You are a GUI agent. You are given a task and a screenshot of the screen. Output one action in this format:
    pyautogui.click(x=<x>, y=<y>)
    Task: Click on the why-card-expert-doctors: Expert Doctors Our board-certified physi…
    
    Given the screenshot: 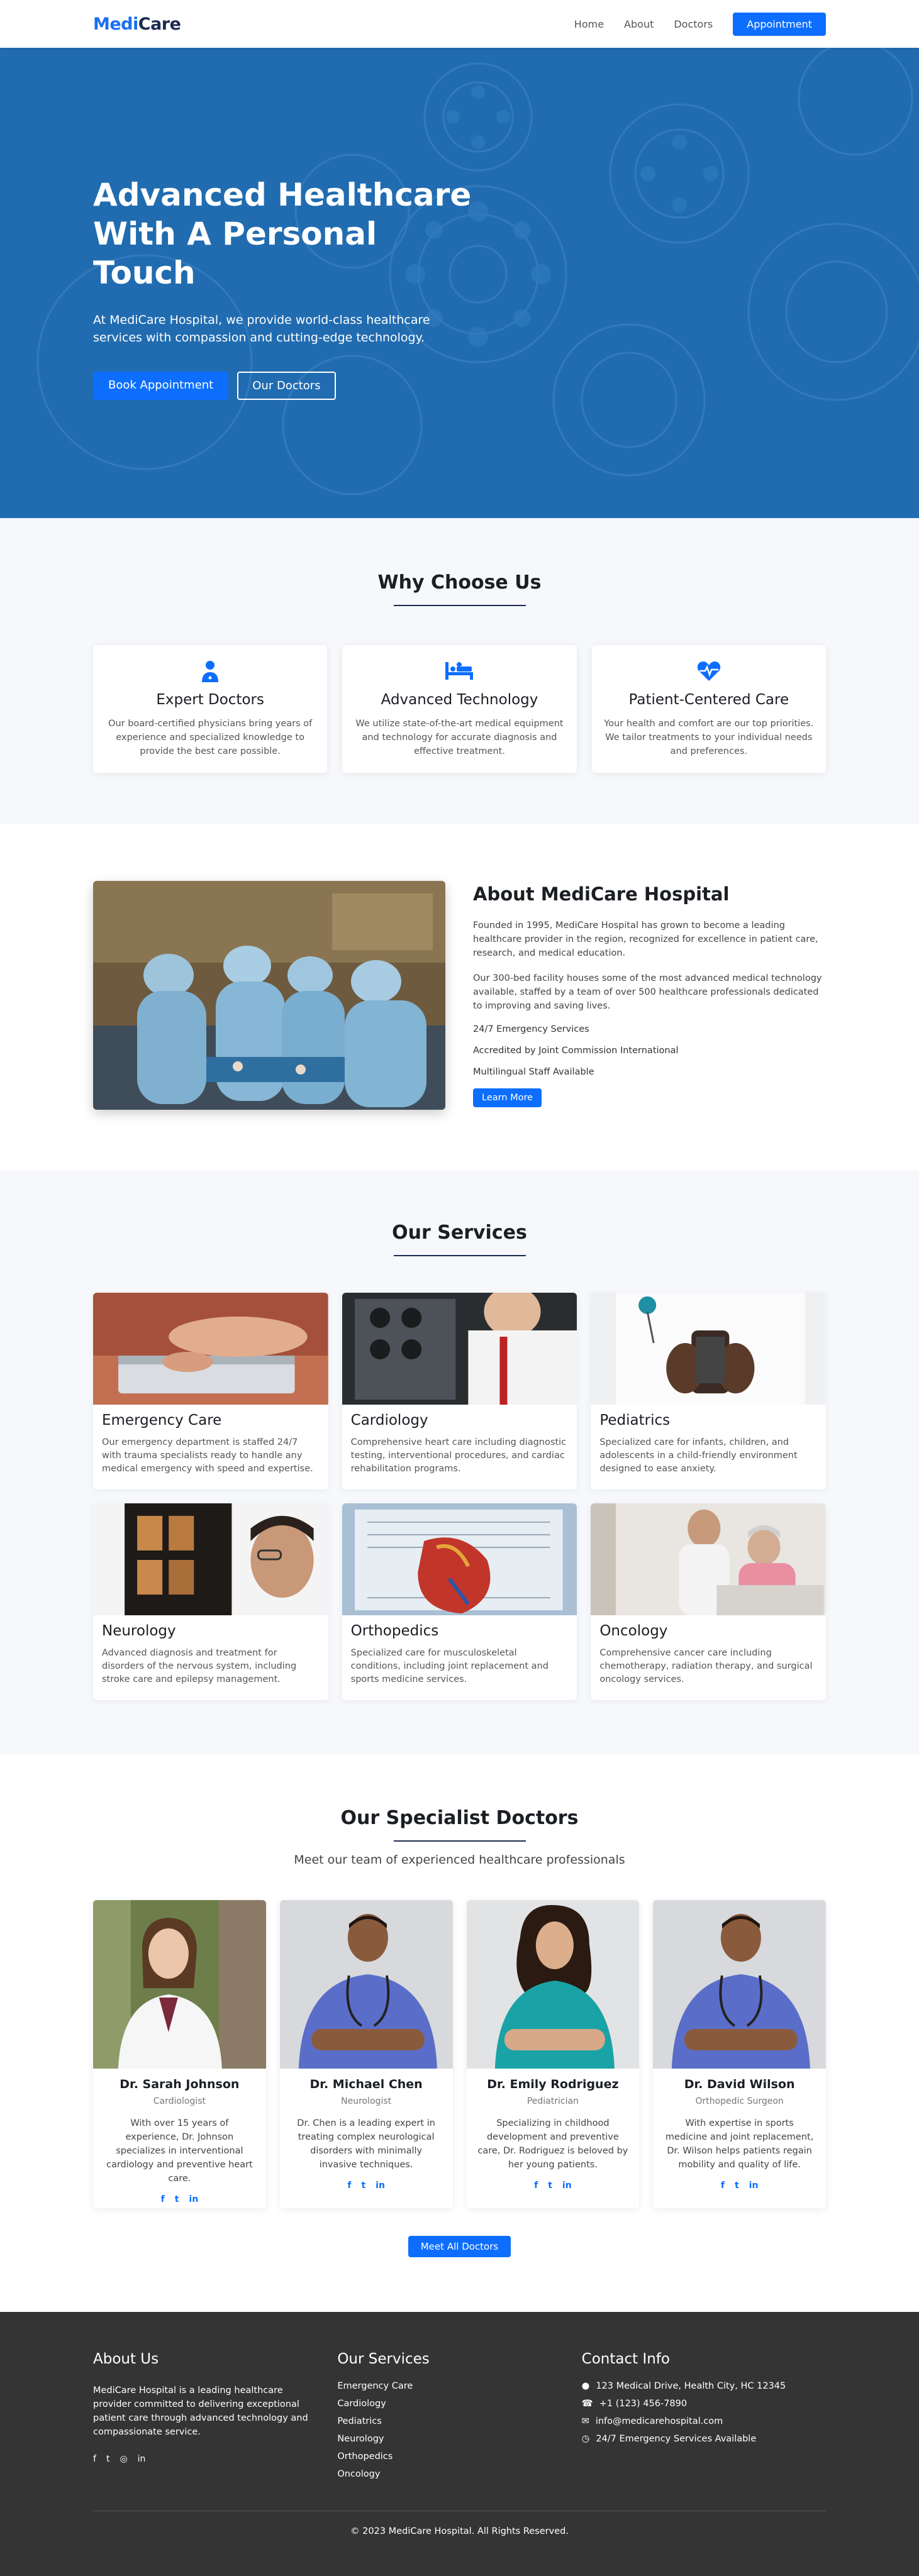 What is the action you would take?
    pyautogui.click(x=210, y=709)
    